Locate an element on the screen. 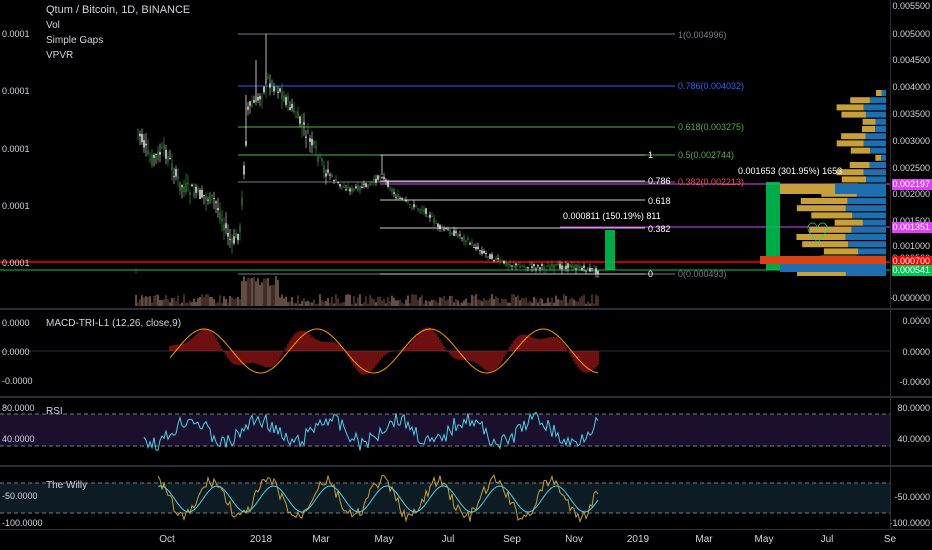 The image size is (932, 550). right-price-tick: 0.003000 is located at coordinates (911, 141).